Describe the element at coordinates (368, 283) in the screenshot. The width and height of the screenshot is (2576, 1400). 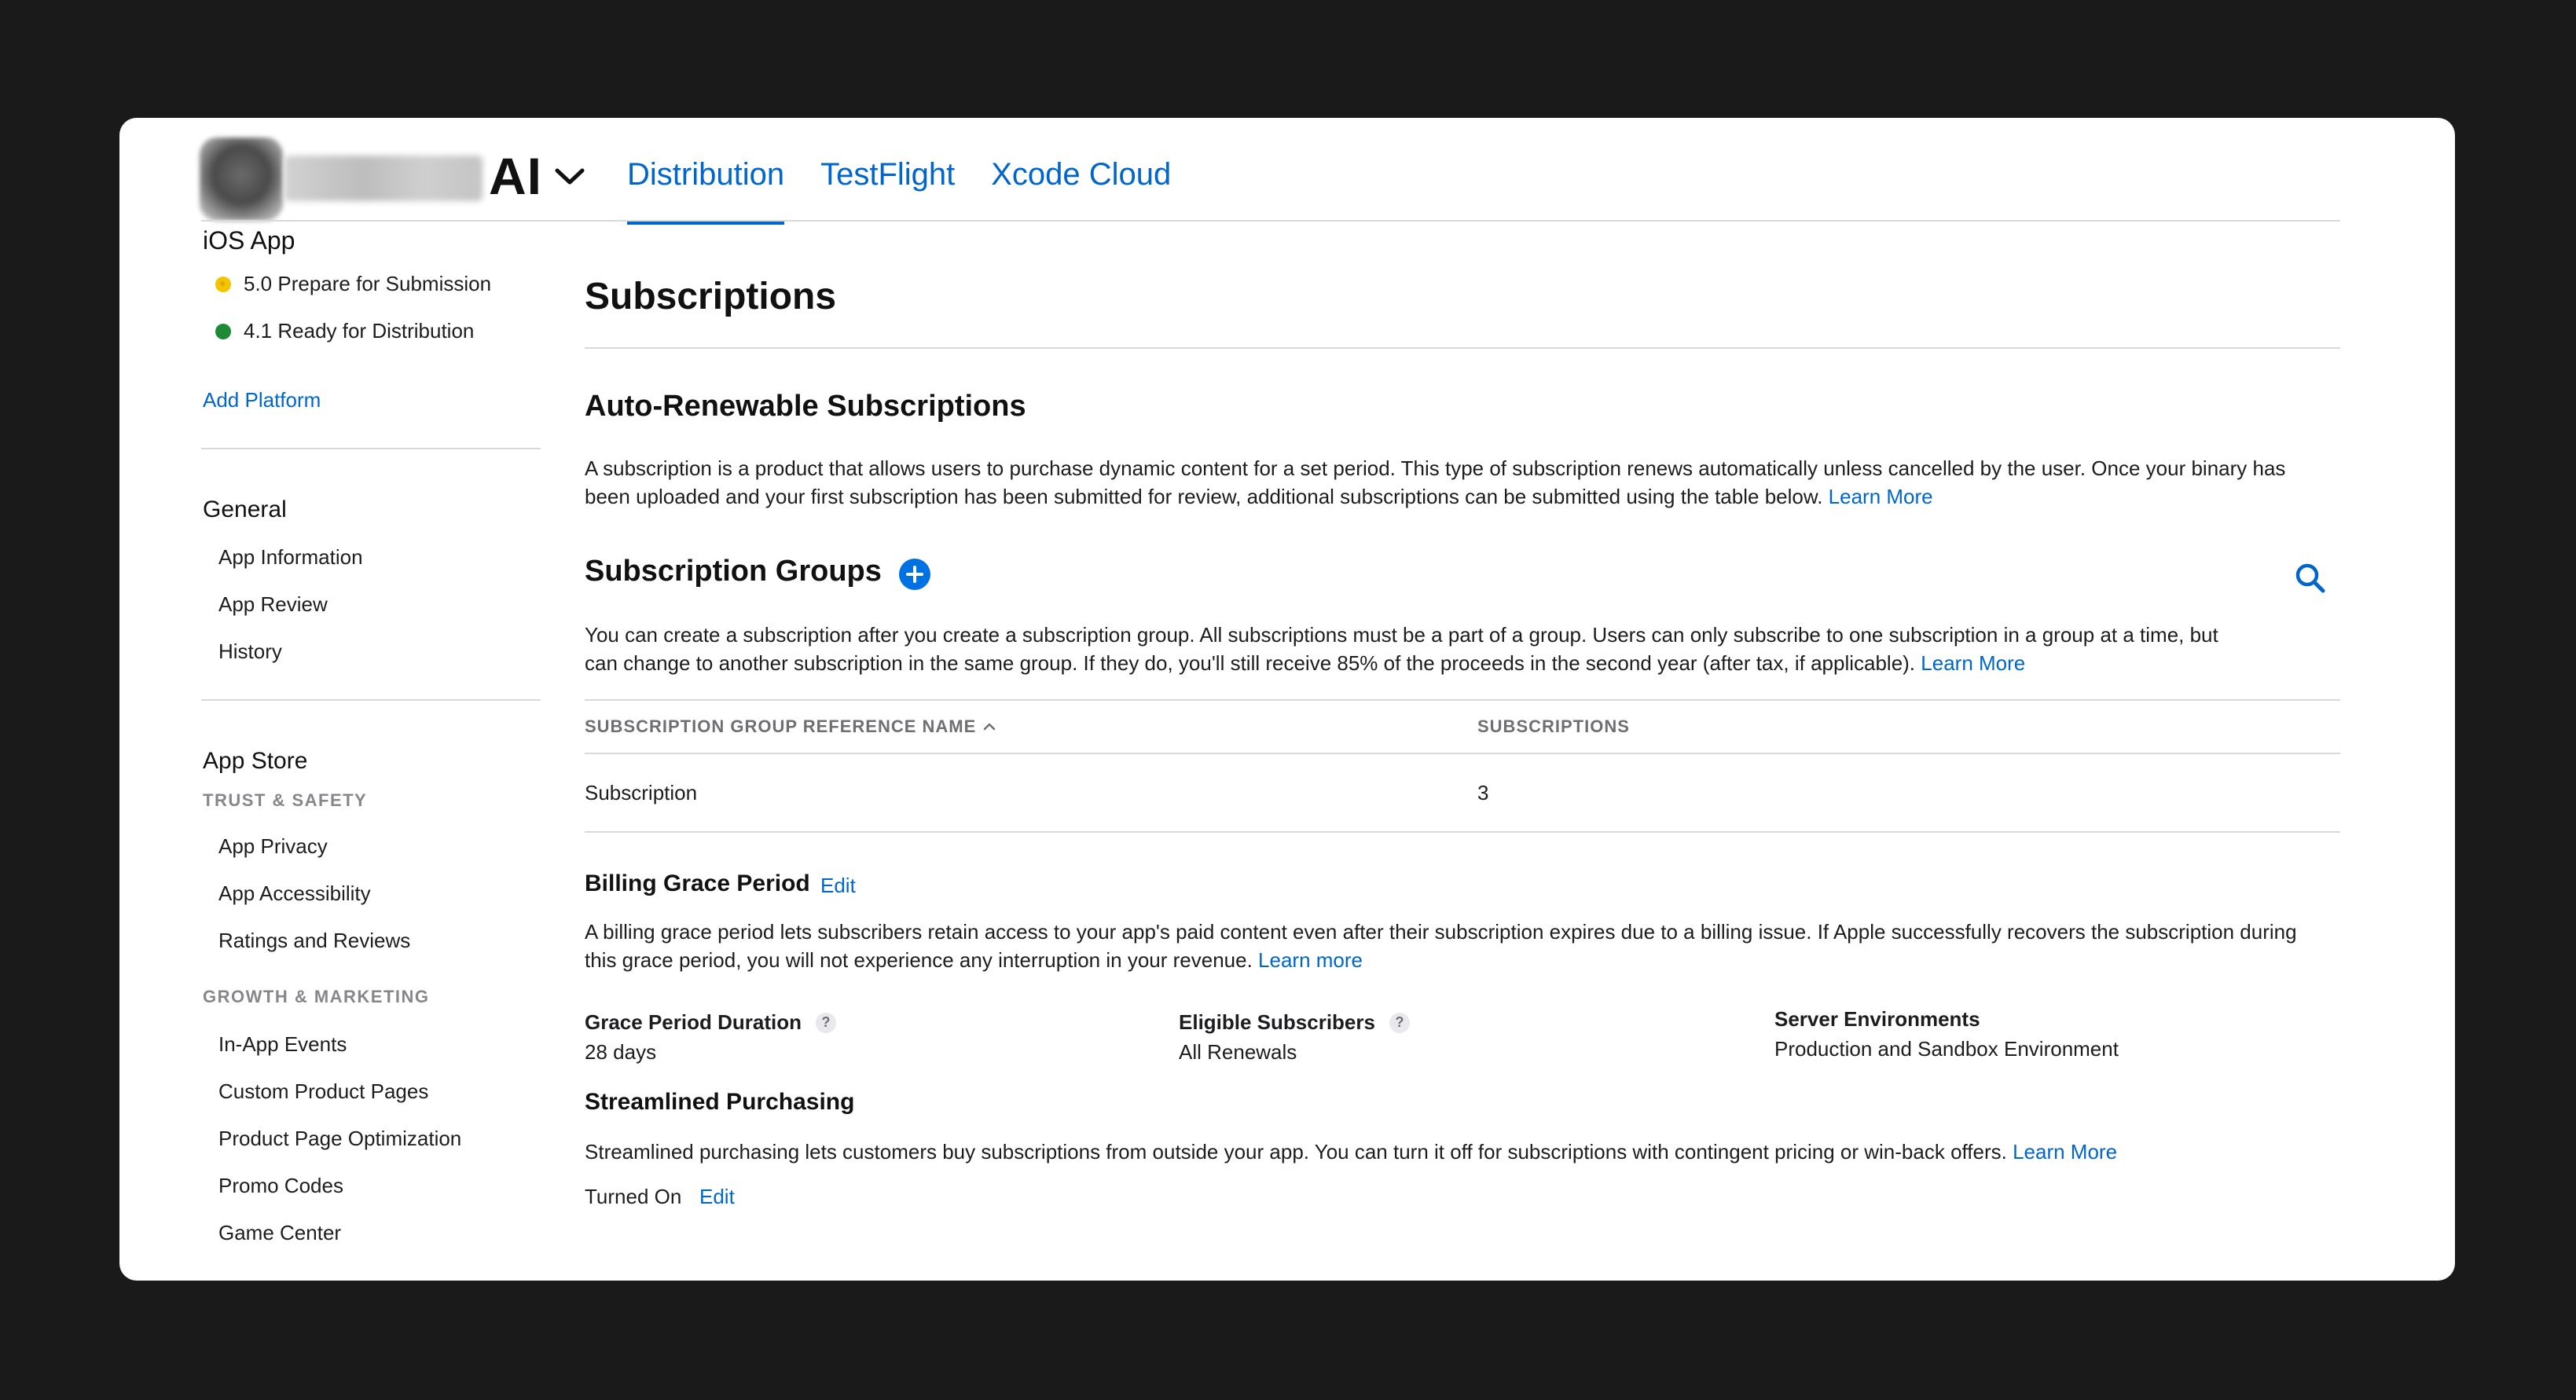
I see `sidebar-version-label: 5.0 Prepare for Submission` at that location.